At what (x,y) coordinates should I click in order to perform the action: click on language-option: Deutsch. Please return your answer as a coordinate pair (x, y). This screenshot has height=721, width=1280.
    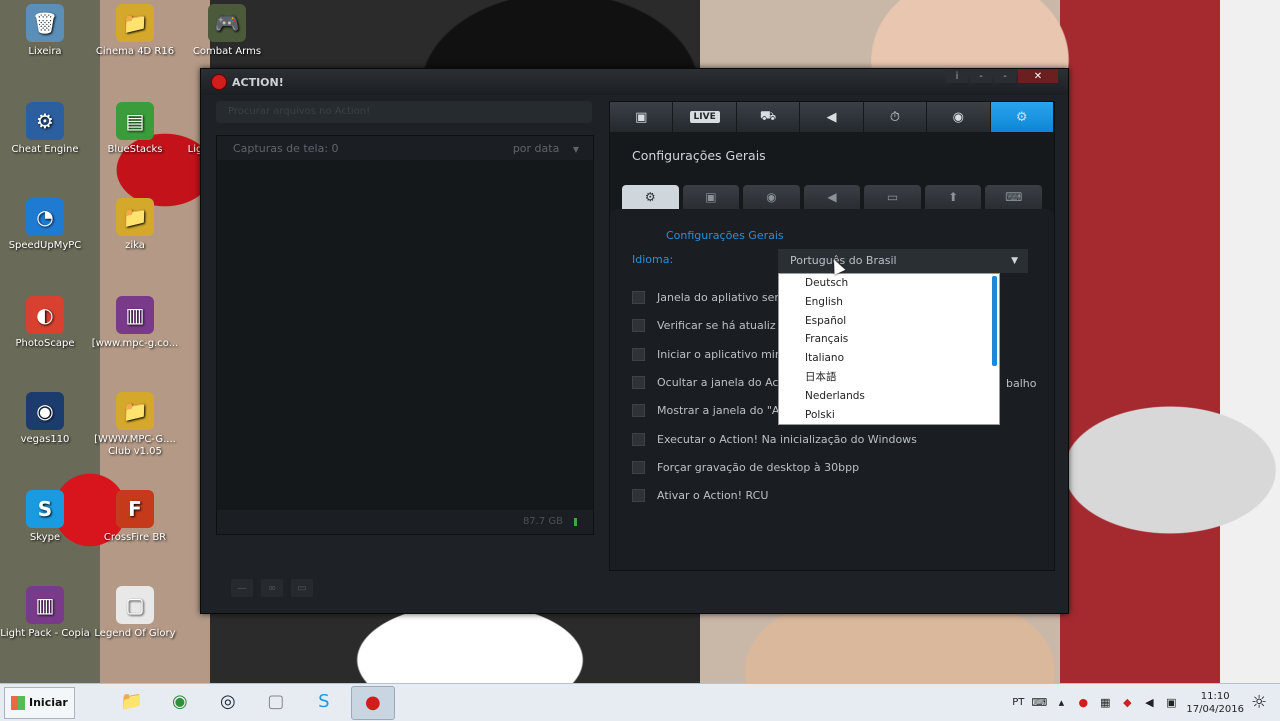
    Looking at the image, I should click on (889, 283).